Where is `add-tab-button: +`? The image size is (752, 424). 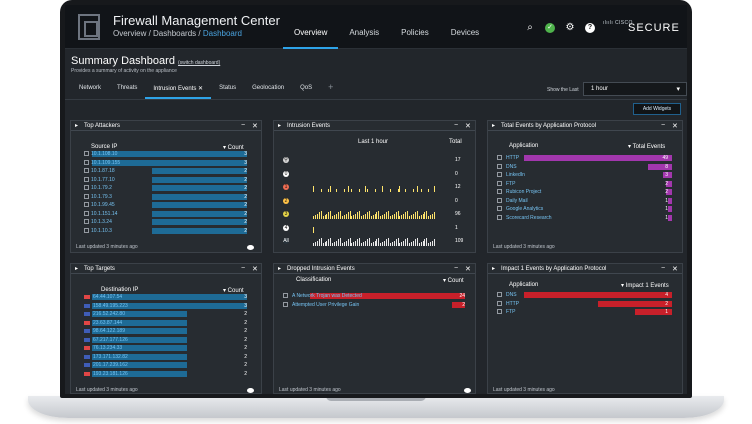 add-tab-button: + is located at coordinates (330, 90).